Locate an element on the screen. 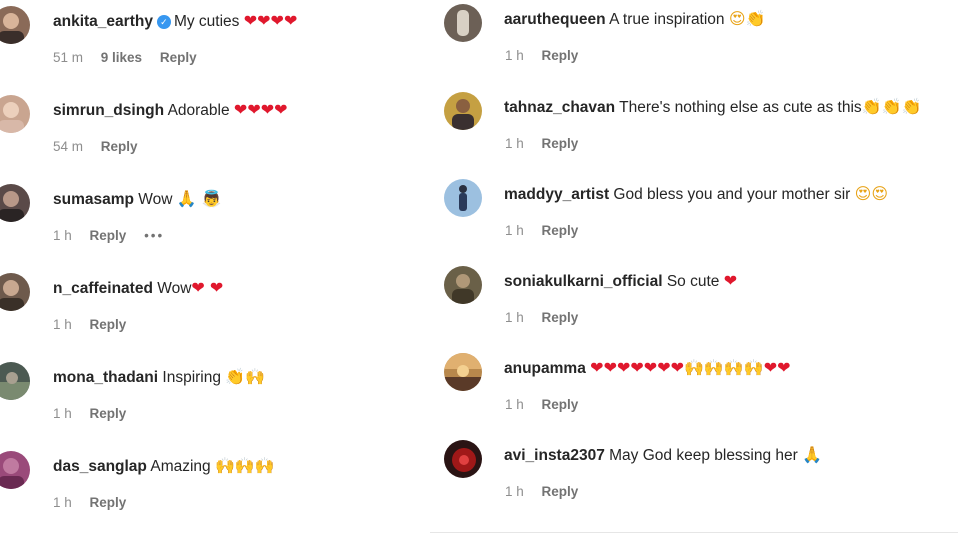 The width and height of the screenshot is (960, 540). comment-meta: 54 m Reply is located at coordinates (102, 146).